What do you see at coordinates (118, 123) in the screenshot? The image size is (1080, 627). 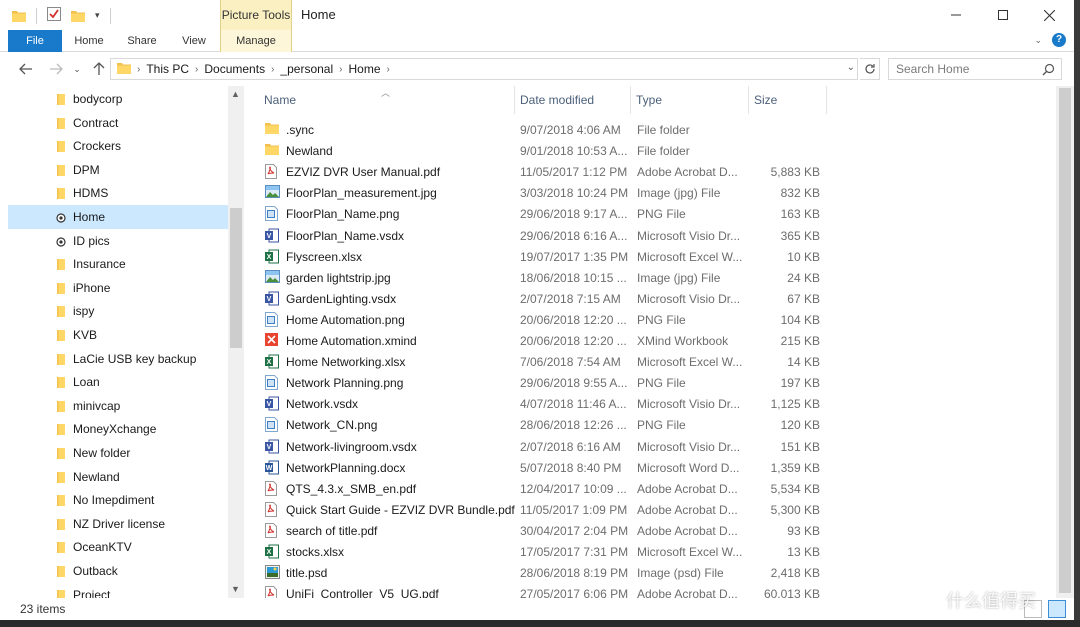 I see `nav-item: Contract` at bounding box center [118, 123].